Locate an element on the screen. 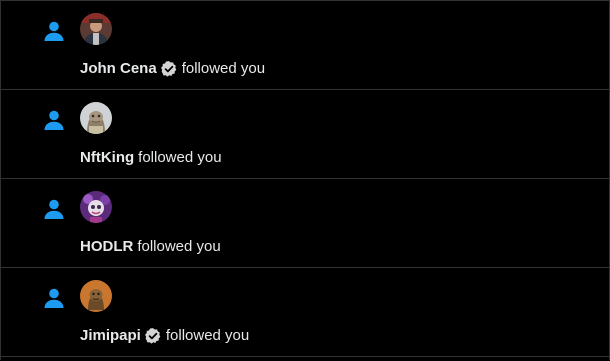  user-name: John Cena is located at coordinates (118, 69).